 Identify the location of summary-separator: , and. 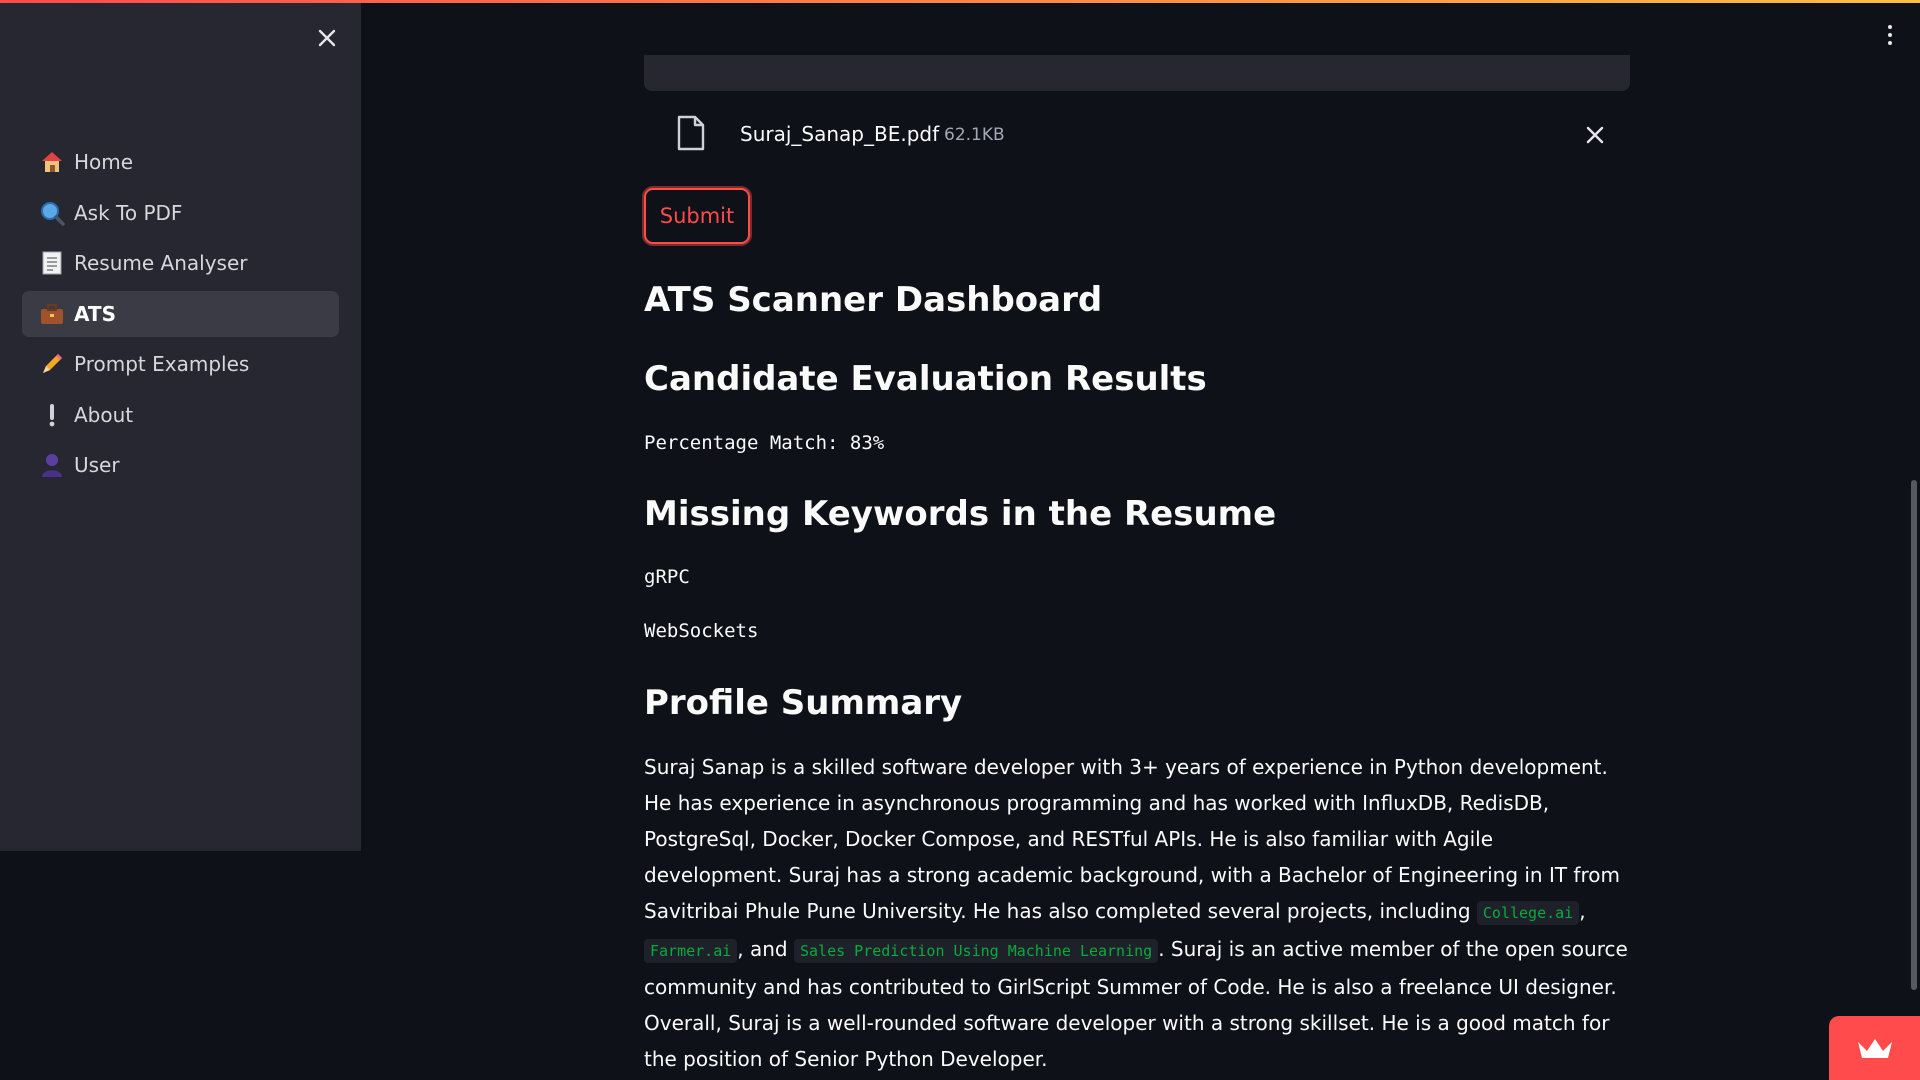
(765, 949).